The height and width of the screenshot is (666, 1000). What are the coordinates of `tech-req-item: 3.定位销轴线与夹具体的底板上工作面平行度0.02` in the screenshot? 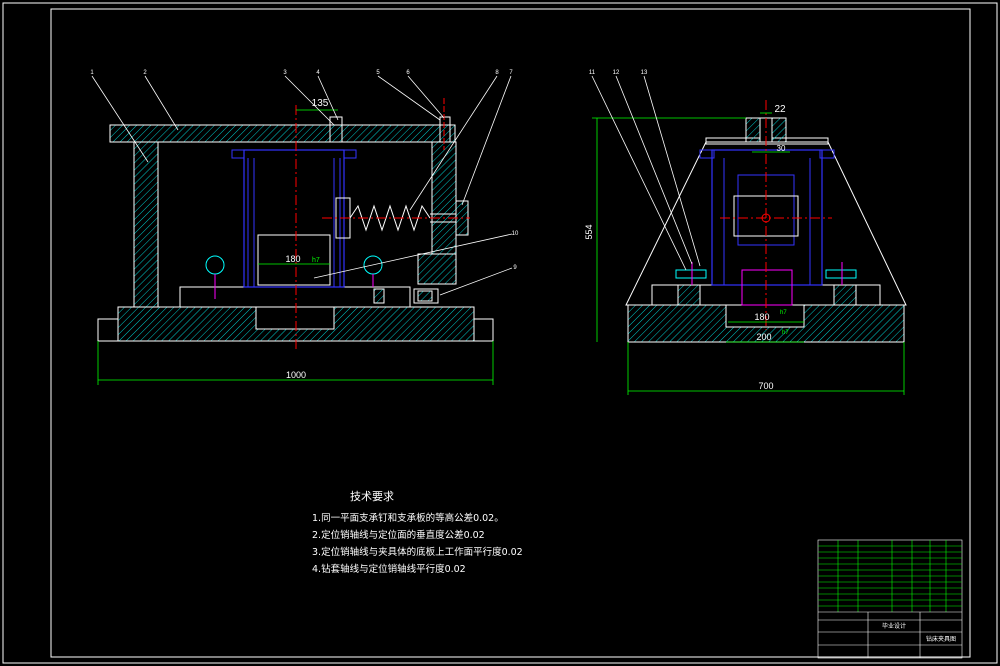 It's located at (417, 552).